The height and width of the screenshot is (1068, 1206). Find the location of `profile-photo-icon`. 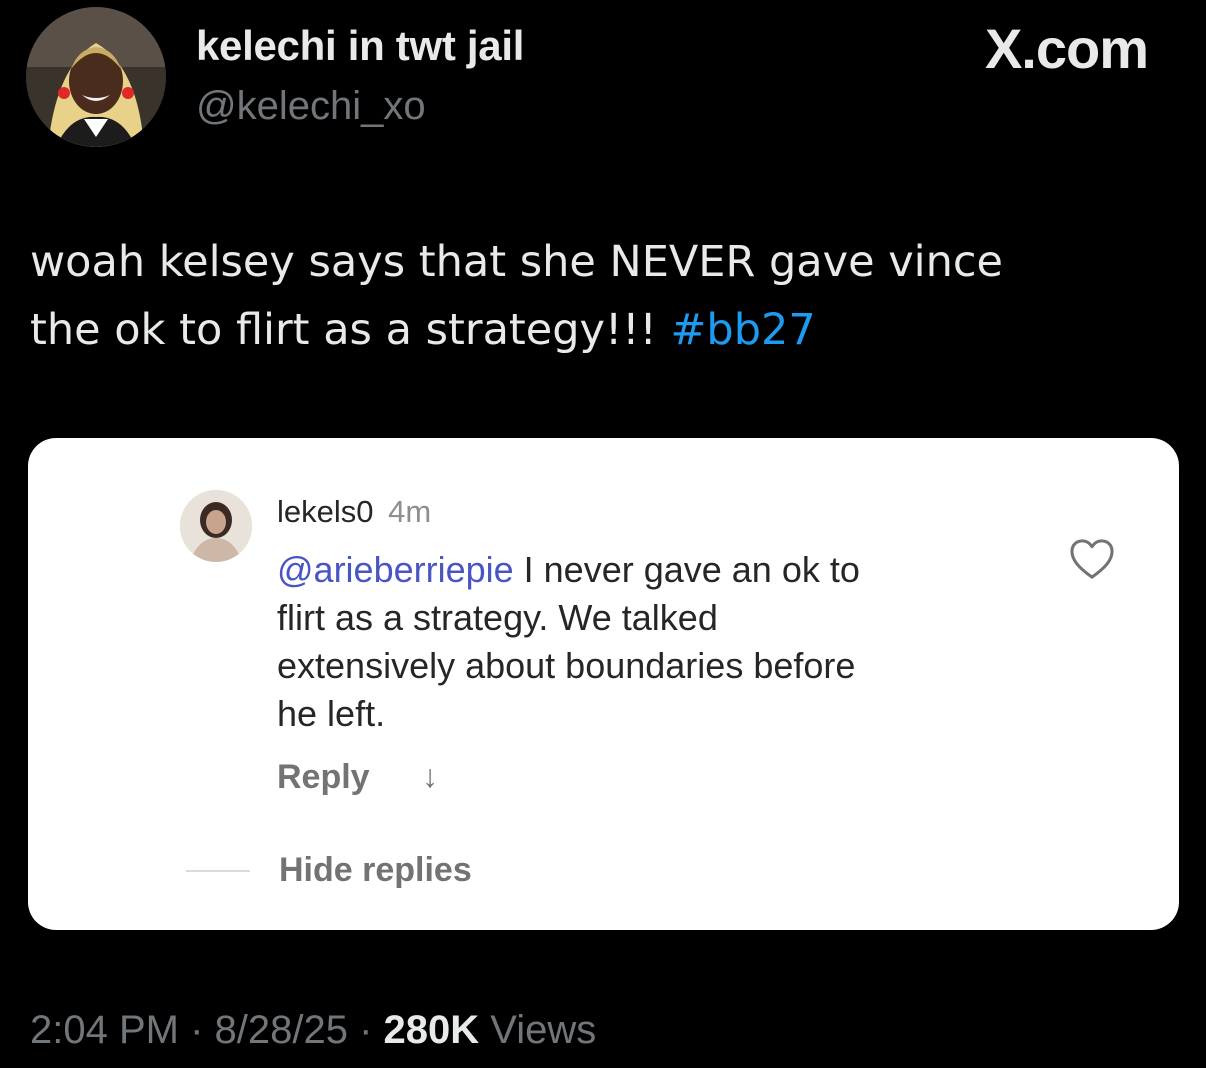

profile-photo-icon is located at coordinates (96, 77).